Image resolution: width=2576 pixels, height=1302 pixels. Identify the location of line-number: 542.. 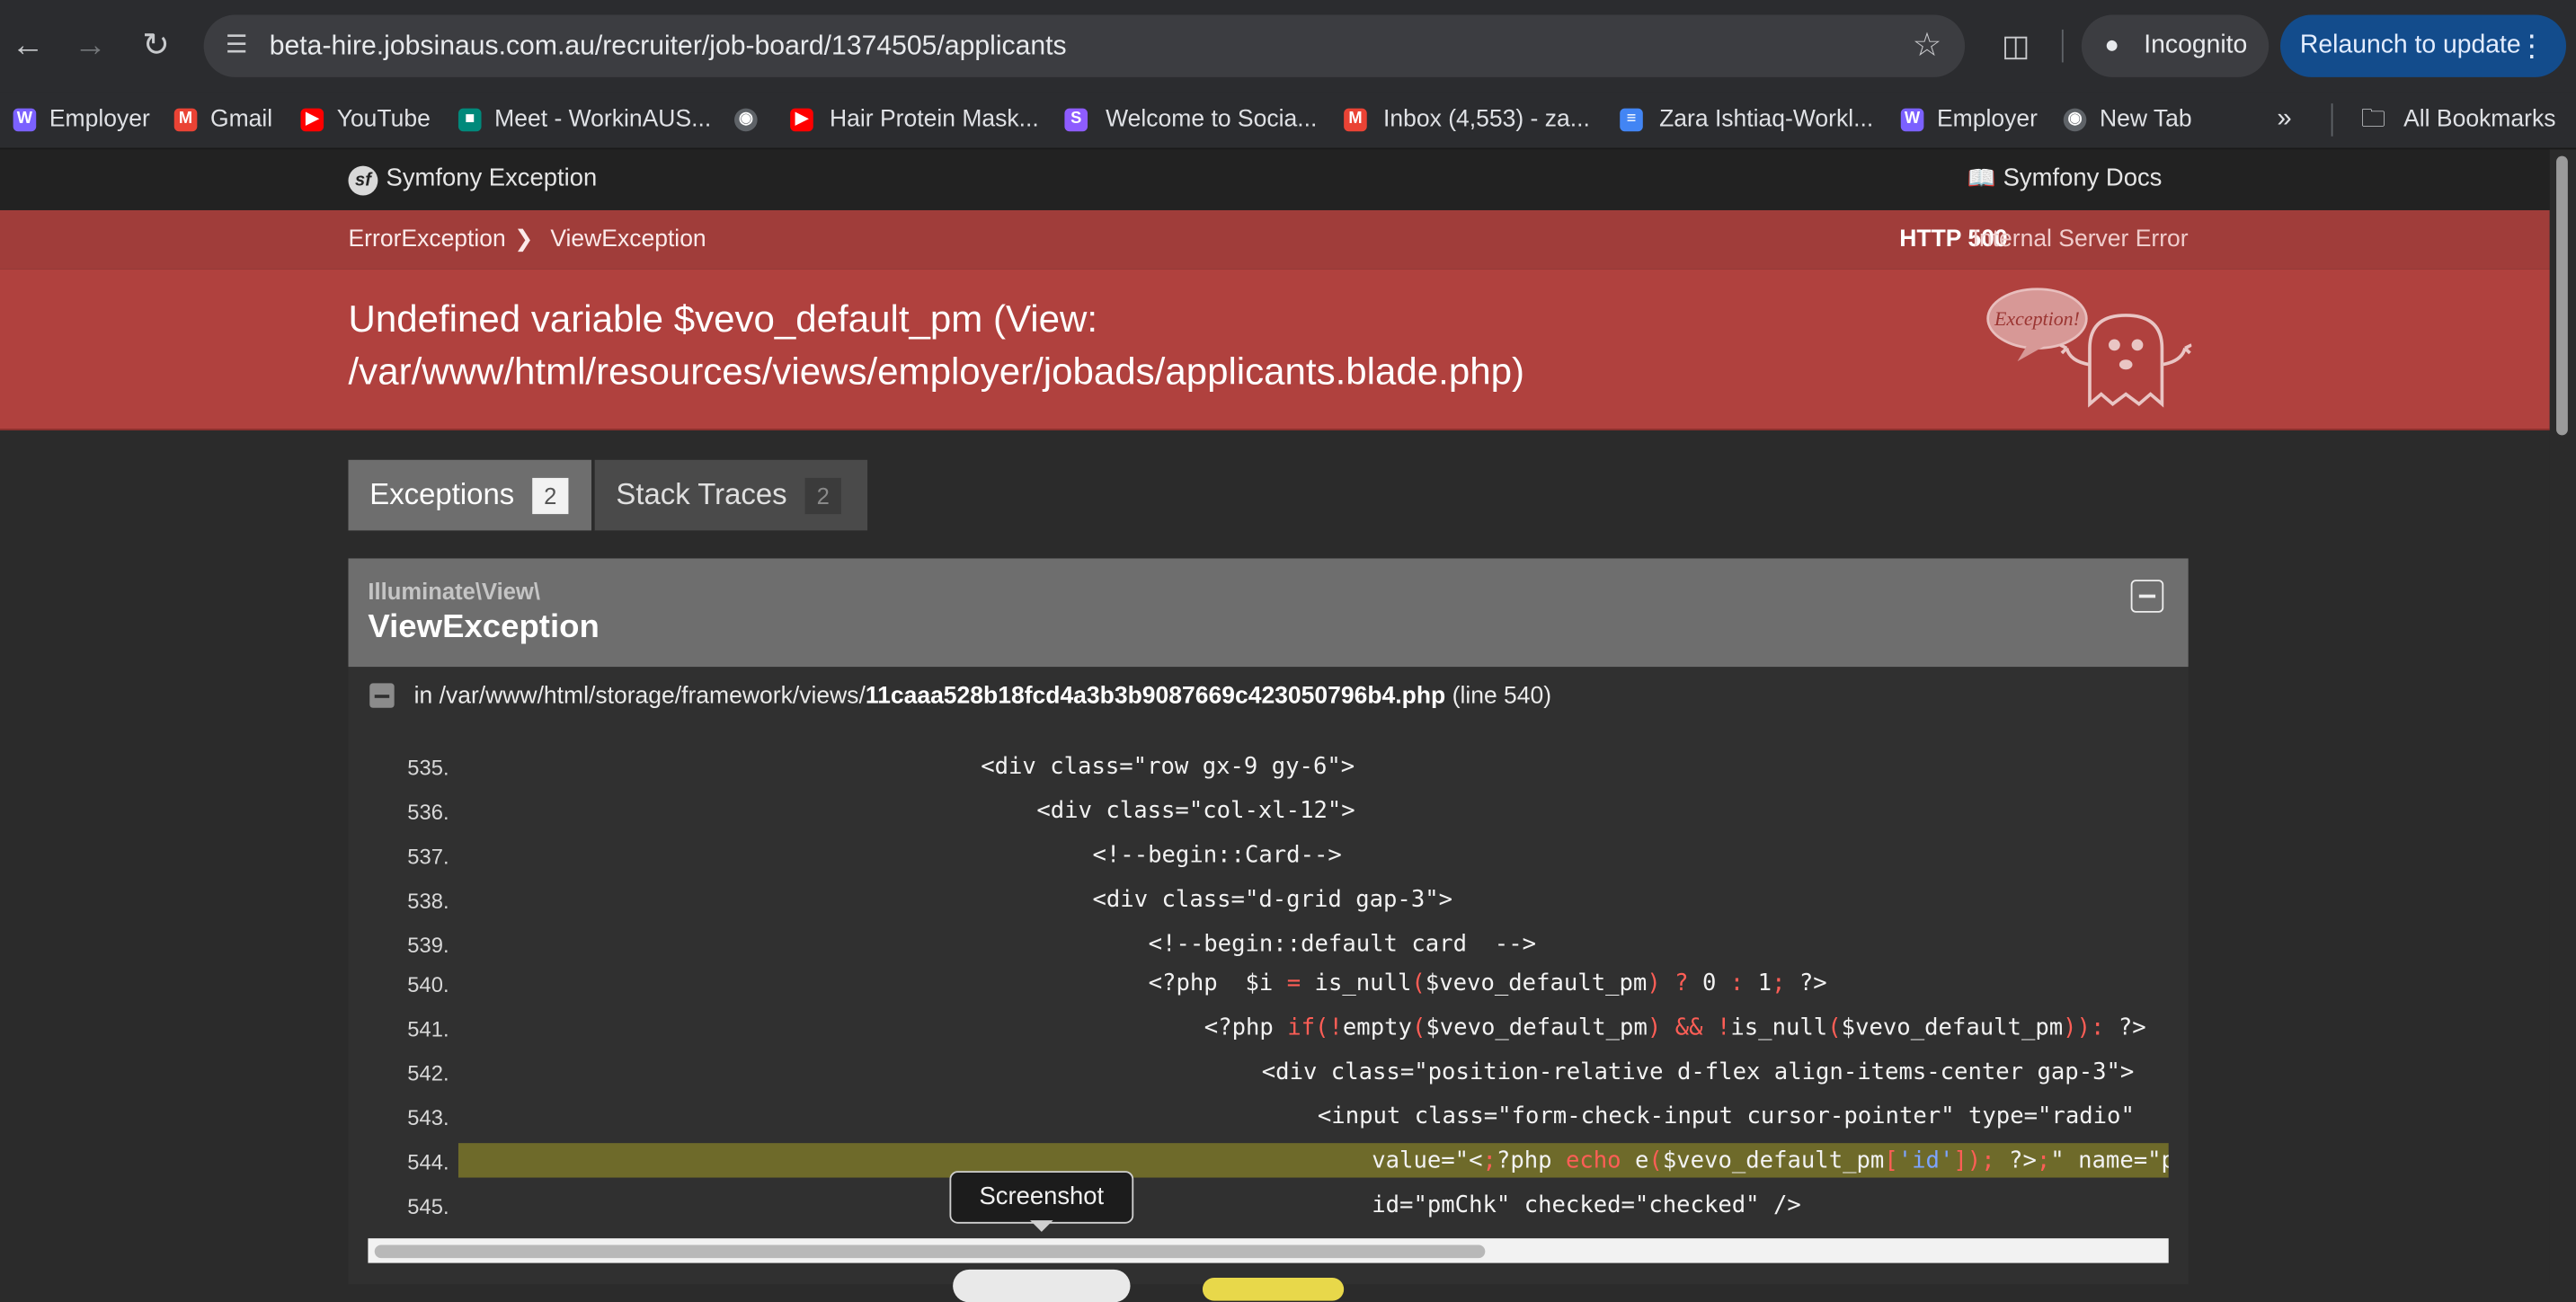
(428, 1073).